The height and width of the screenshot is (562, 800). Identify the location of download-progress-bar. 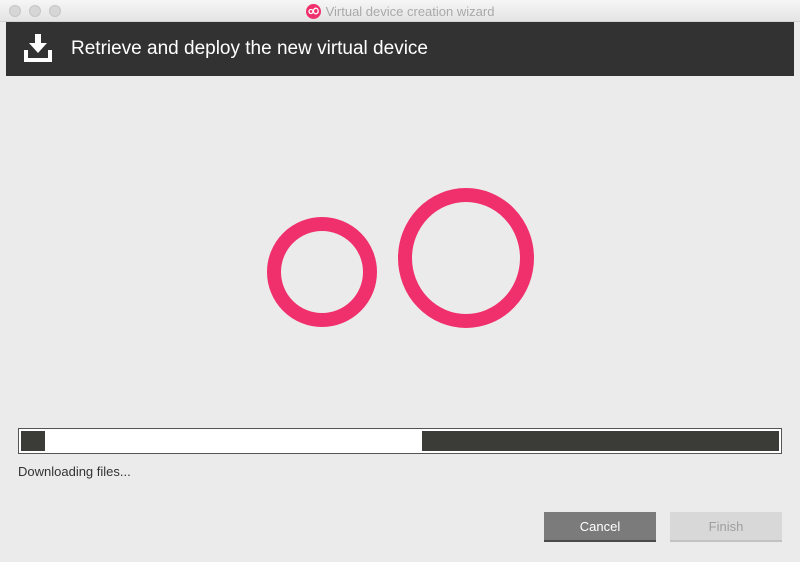
(400, 441).